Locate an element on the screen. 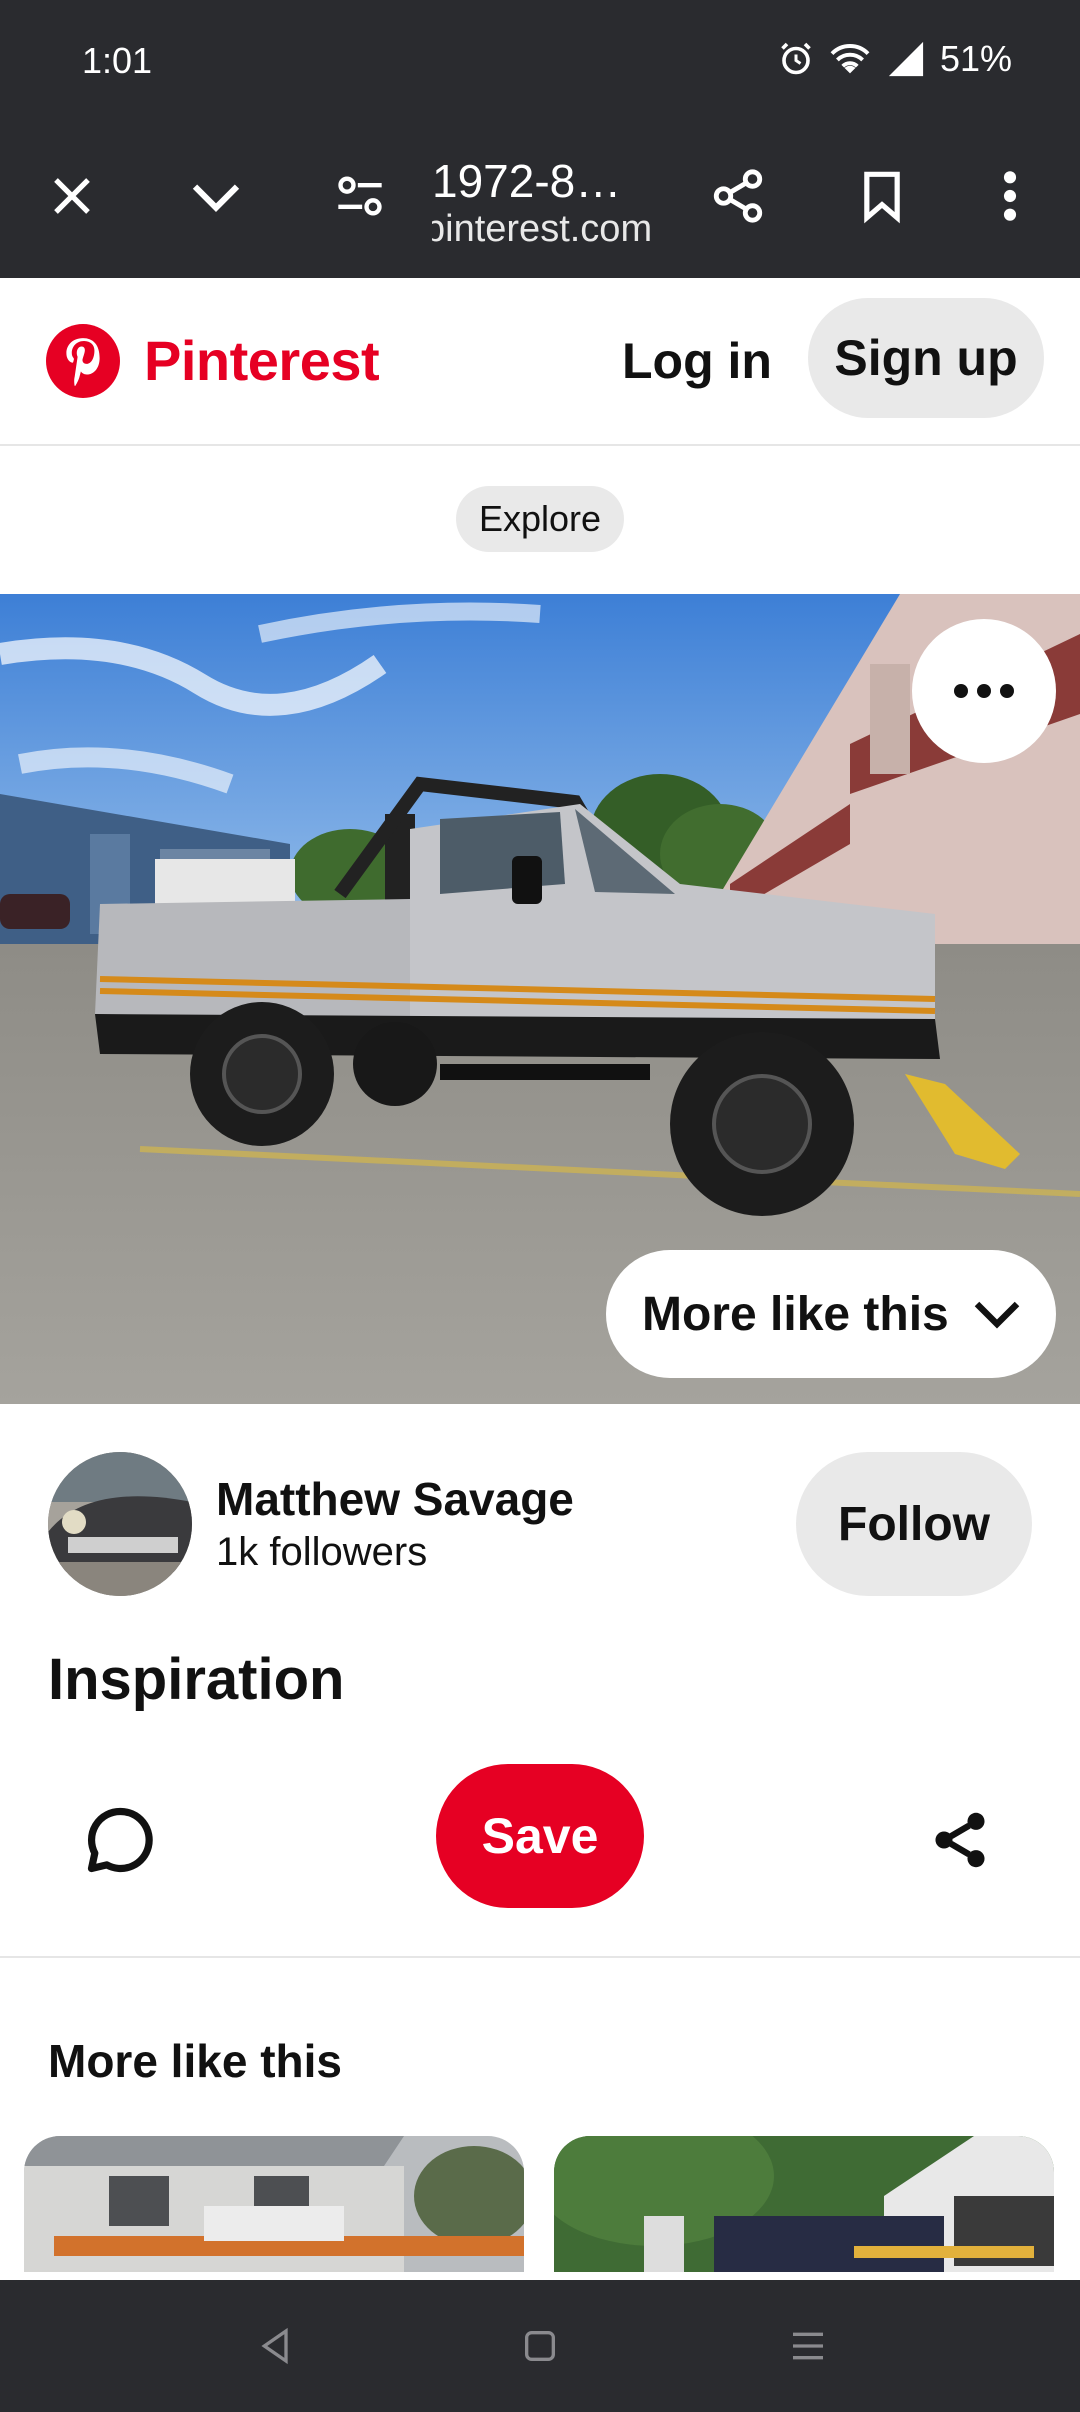 This screenshot has height=2412, width=1080. more-options-button is located at coordinates (984, 691).